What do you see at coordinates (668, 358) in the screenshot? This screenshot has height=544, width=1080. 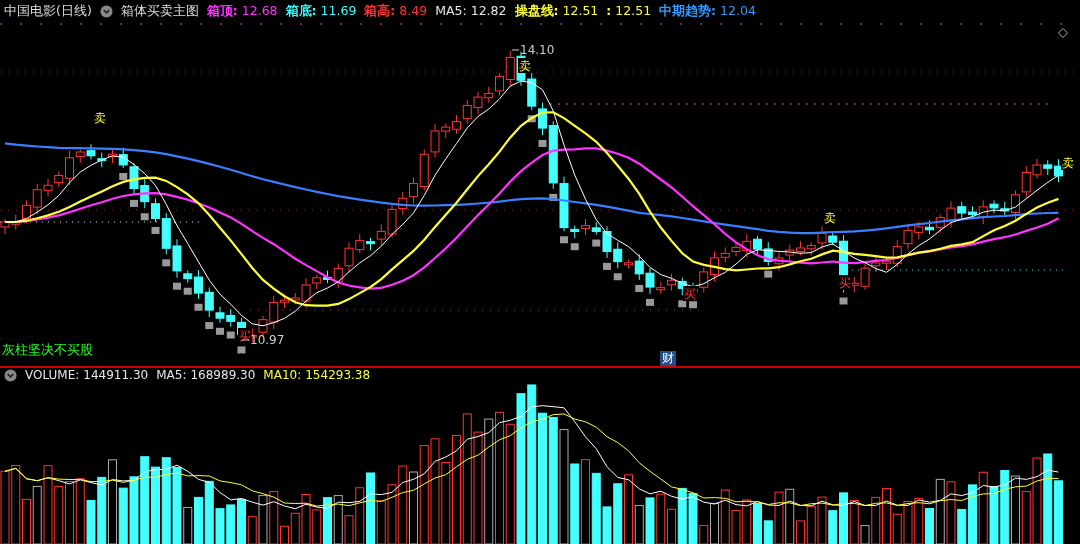 I see `finance-badge: 财` at bounding box center [668, 358].